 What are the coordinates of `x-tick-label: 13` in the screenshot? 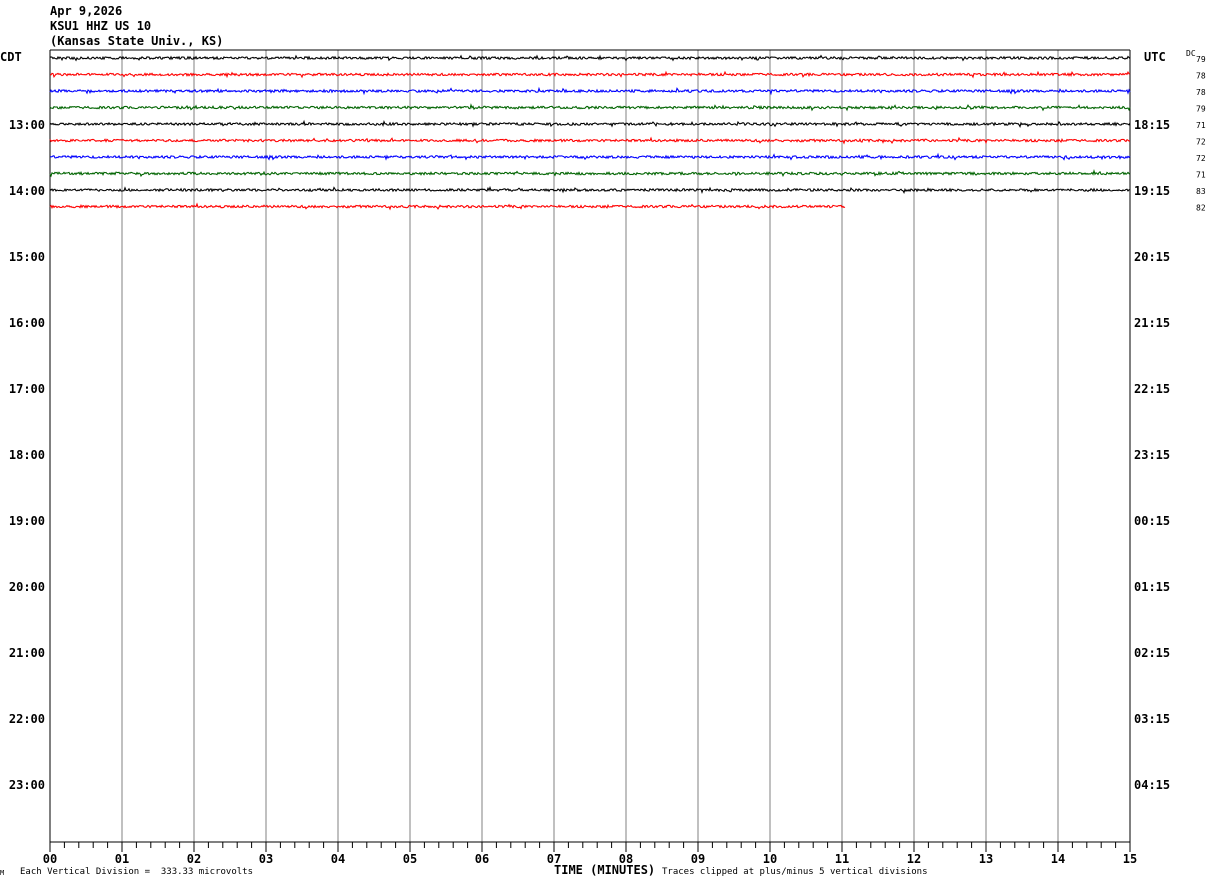 It's located at (986, 859).